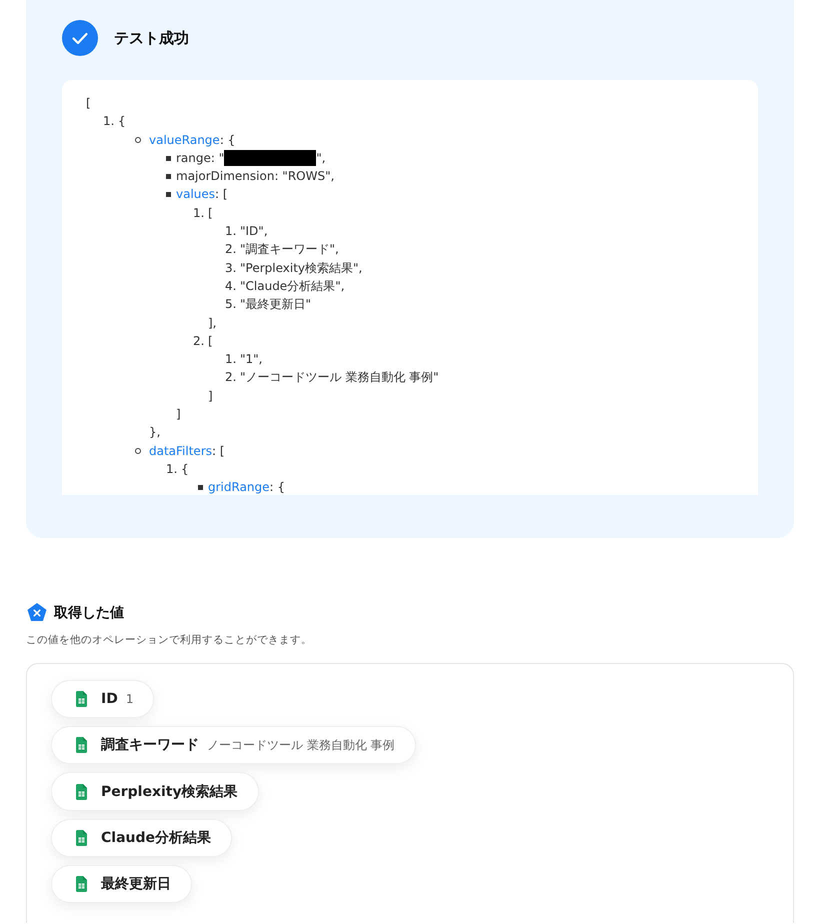 The width and height of the screenshot is (816, 924). What do you see at coordinates (301, 268) in the screenshot?
I see `code-text: "Perplexity検索結果",` at bounding box center [301, 268].